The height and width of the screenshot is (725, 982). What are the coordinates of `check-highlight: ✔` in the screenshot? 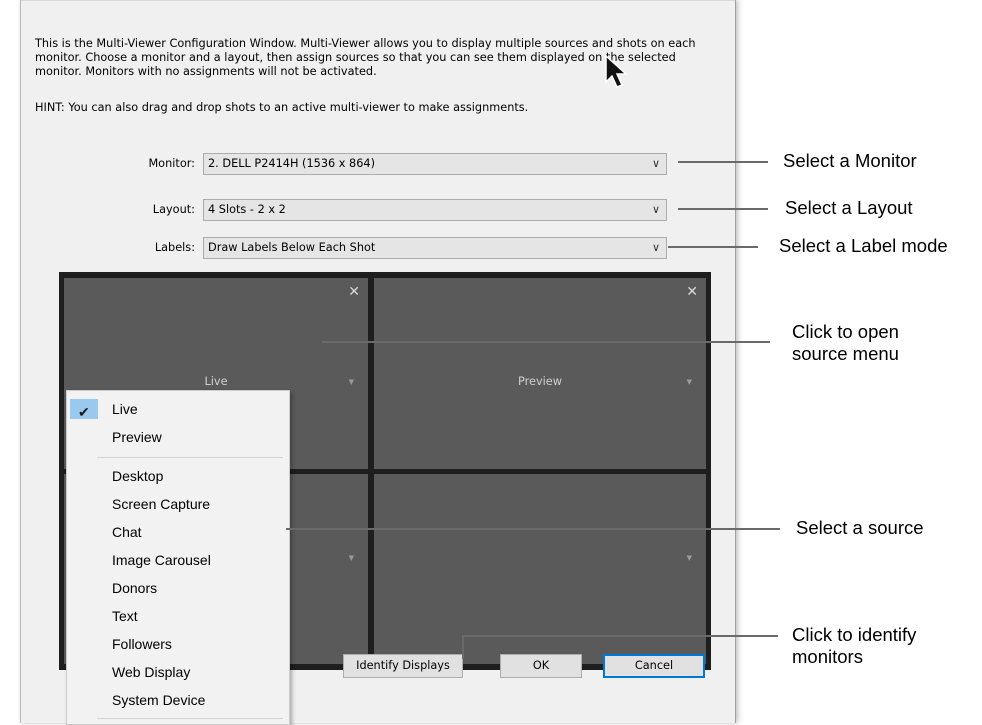 It's located at (84, 409).